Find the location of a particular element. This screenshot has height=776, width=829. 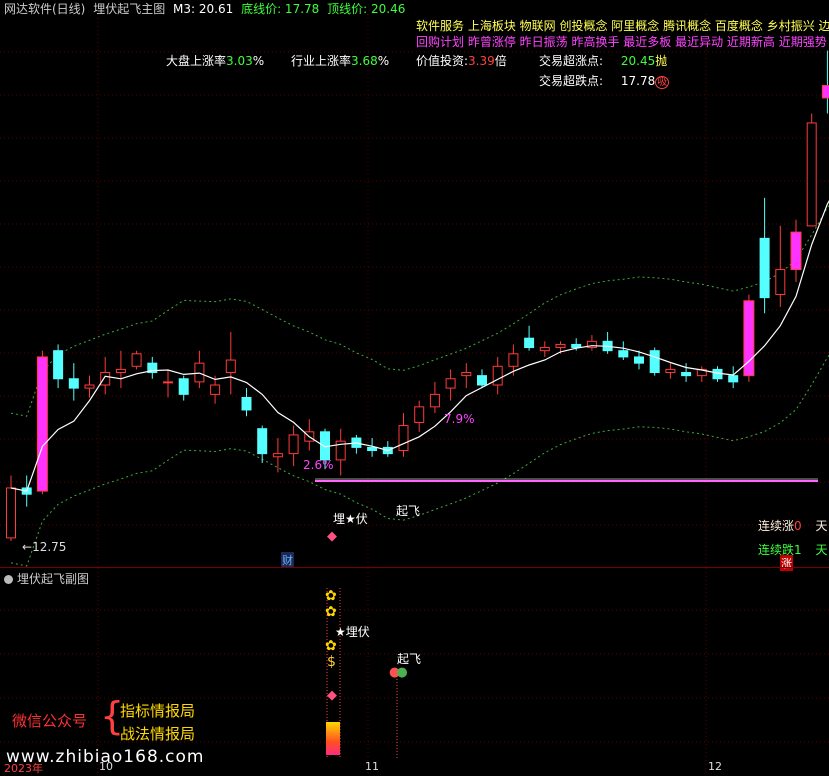

low-price-label: ←12.75 is located at coordinates (44, 547).